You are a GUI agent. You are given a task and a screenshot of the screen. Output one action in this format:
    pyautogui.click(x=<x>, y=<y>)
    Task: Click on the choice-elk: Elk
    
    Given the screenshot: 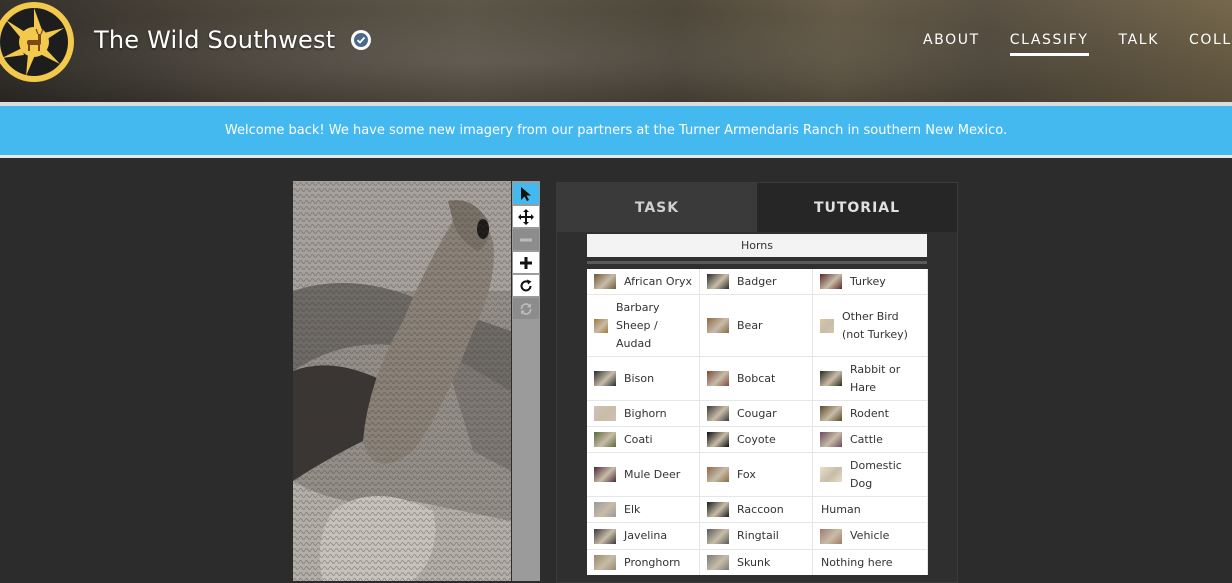 What is the action you would take?
    pyautogui.click(x=643, y=510)
    